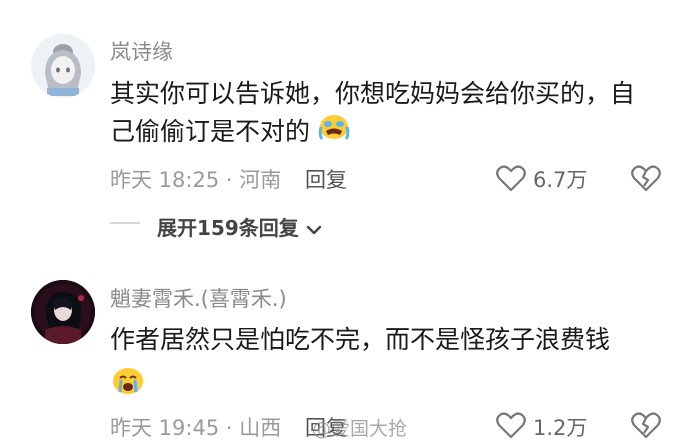  What do you see at coordinates (165, 180) in the screenshot?
I see `comment-time: 昨天 18:25` at bounding box center [165, 180].